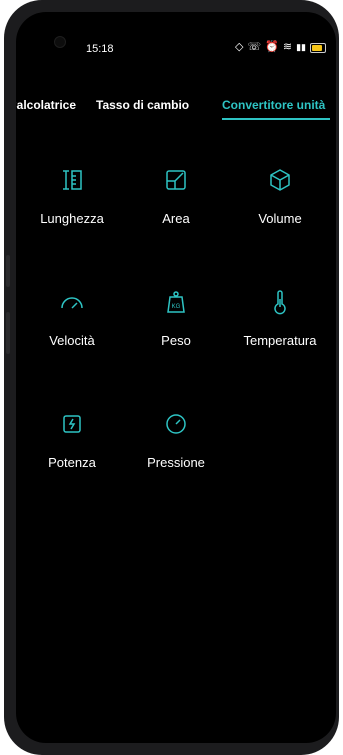 Image resolution: width=343 pixels, height=755 pixels. Describe the element at coordinates (72, 218) in the screenshot. I see `category-label: Lunghezza` at that location.